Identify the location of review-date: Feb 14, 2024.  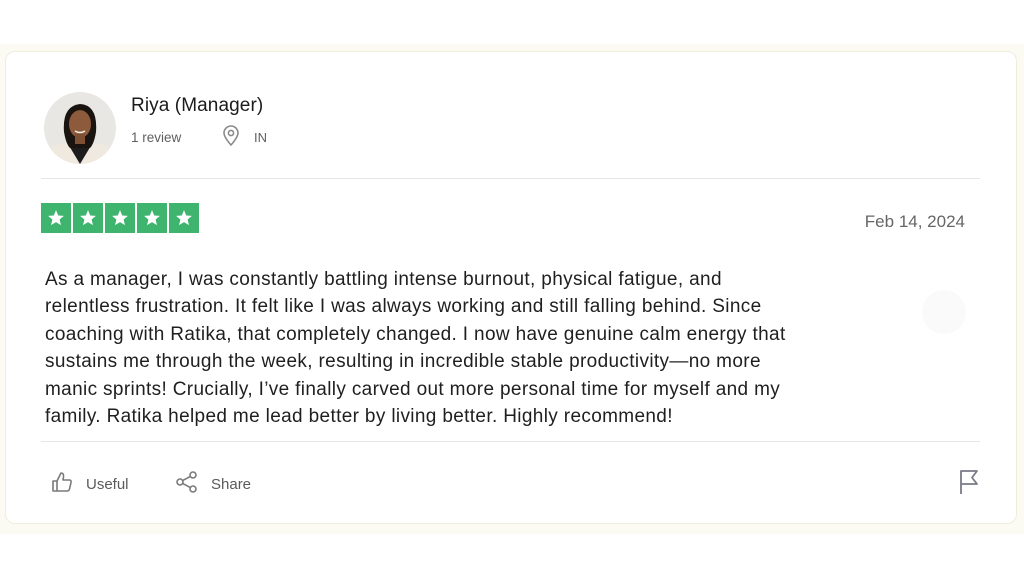
(914, 221).